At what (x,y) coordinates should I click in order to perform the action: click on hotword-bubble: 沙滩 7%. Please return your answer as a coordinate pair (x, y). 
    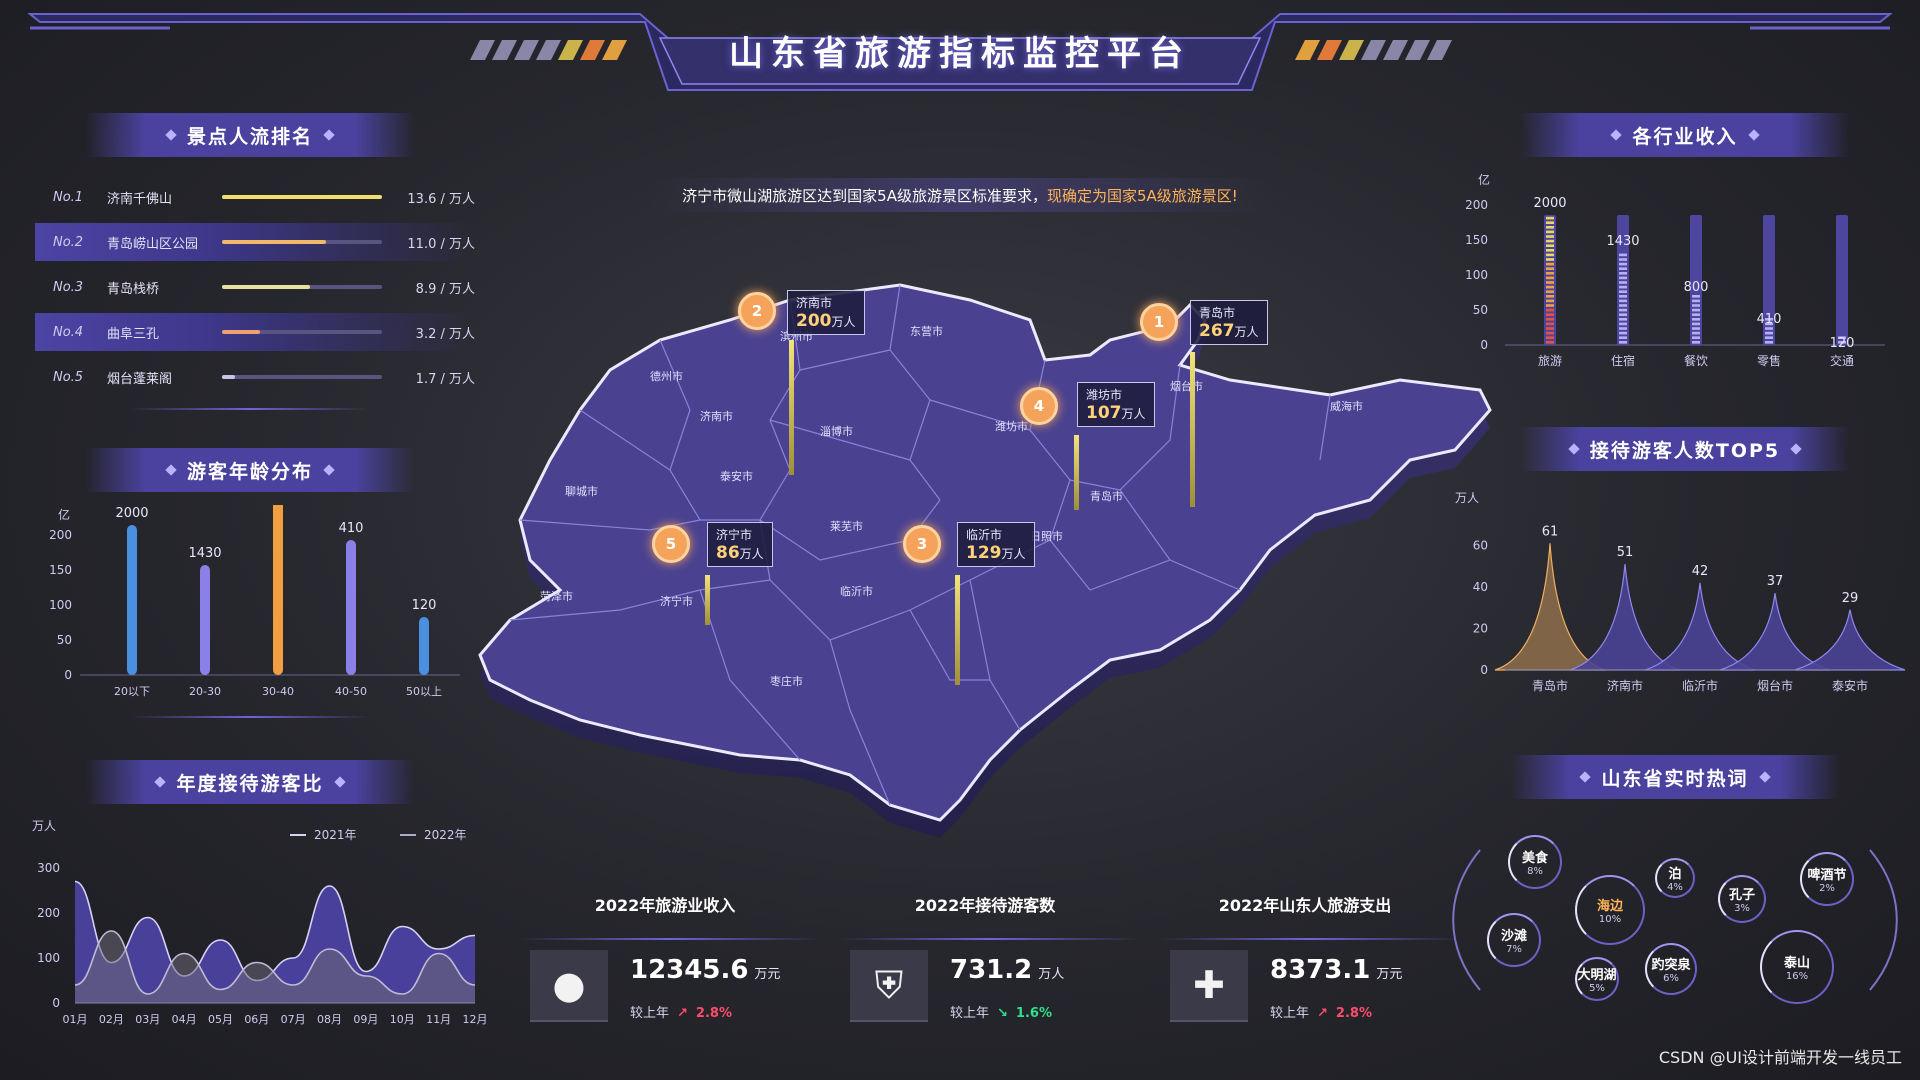
    Looking at the image, I should click on (1514, 940).